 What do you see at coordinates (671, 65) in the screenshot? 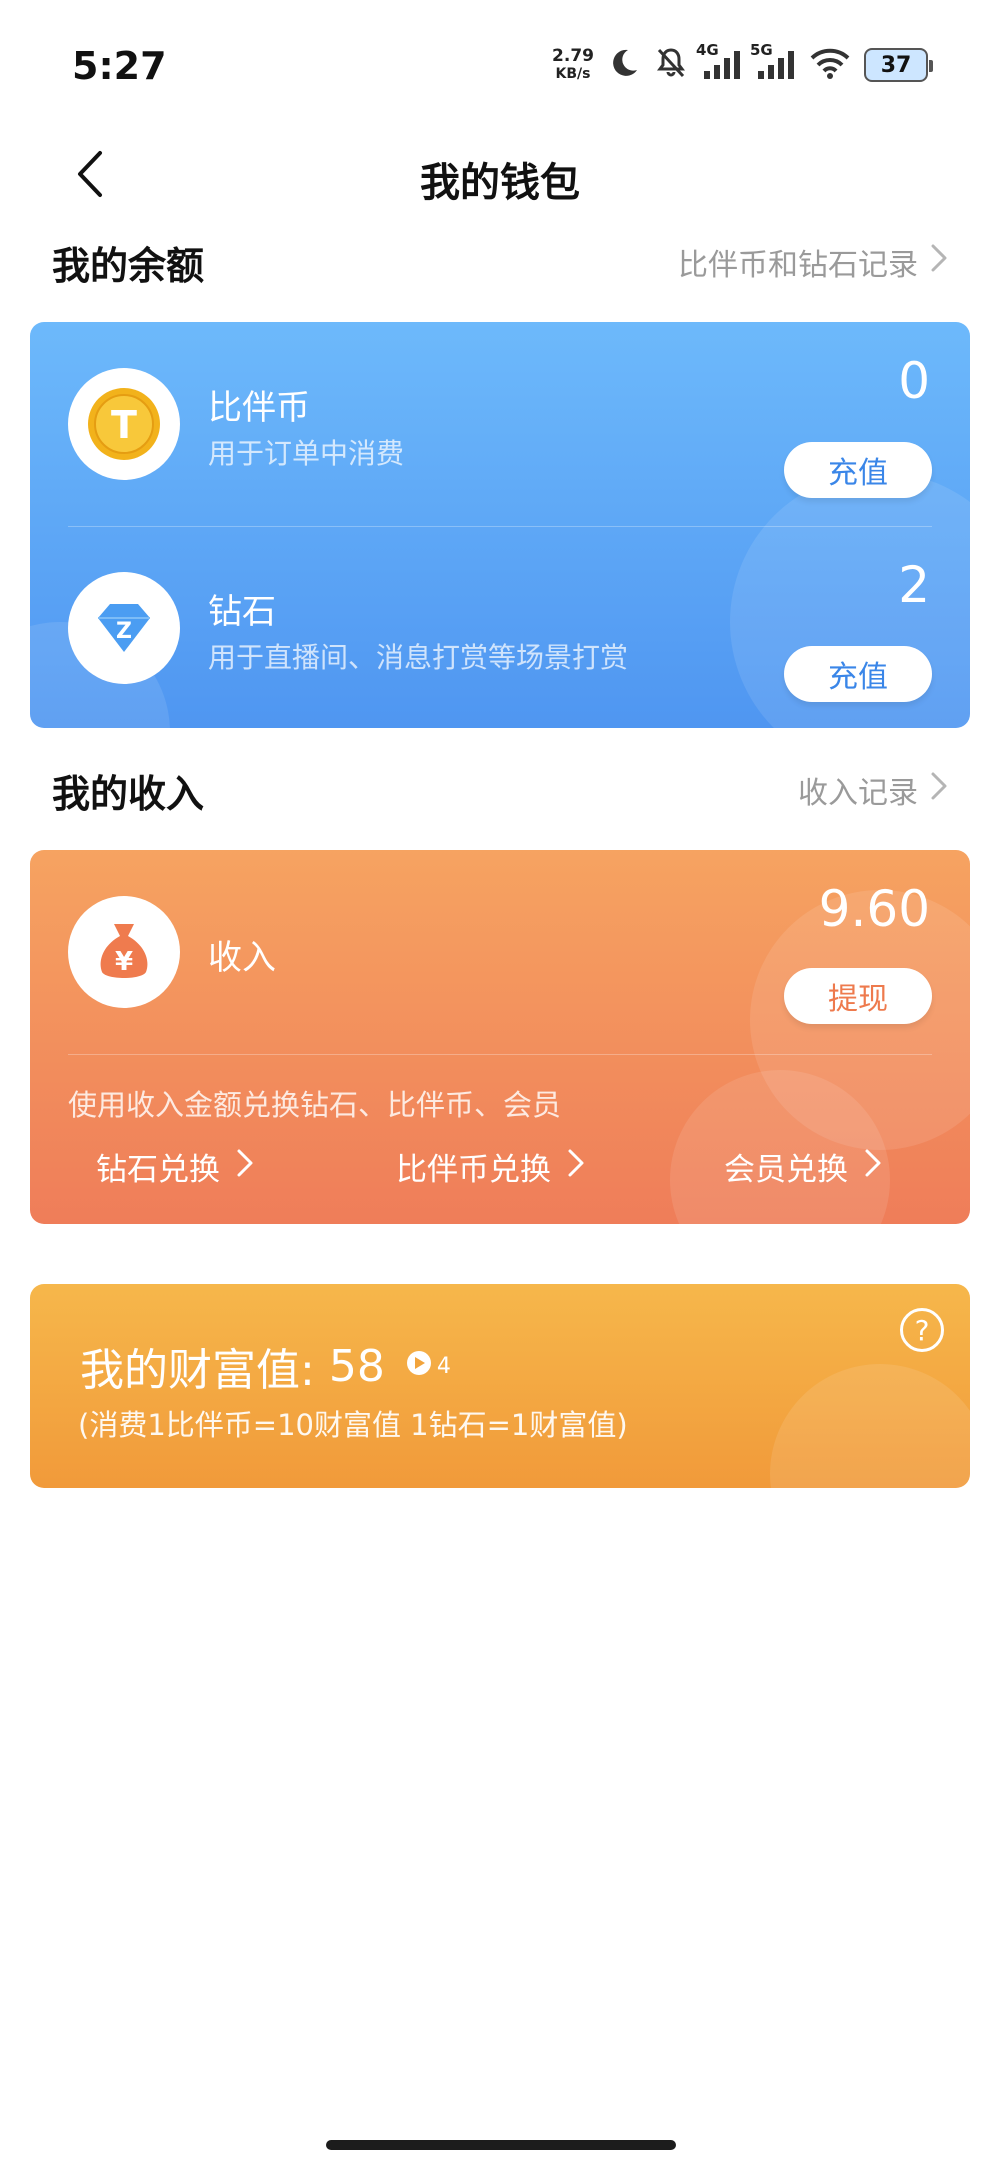
I see `bell-muted-icon` at bounding box center [671, 65].